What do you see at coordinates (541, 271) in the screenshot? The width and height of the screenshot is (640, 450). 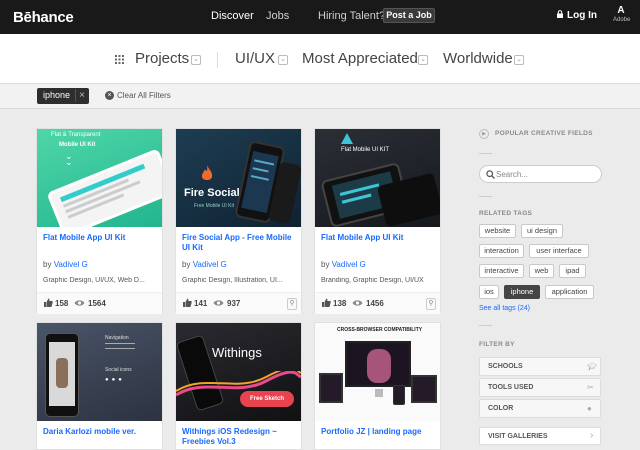 I see `tag-web: web` at bounding box center [541, 271].